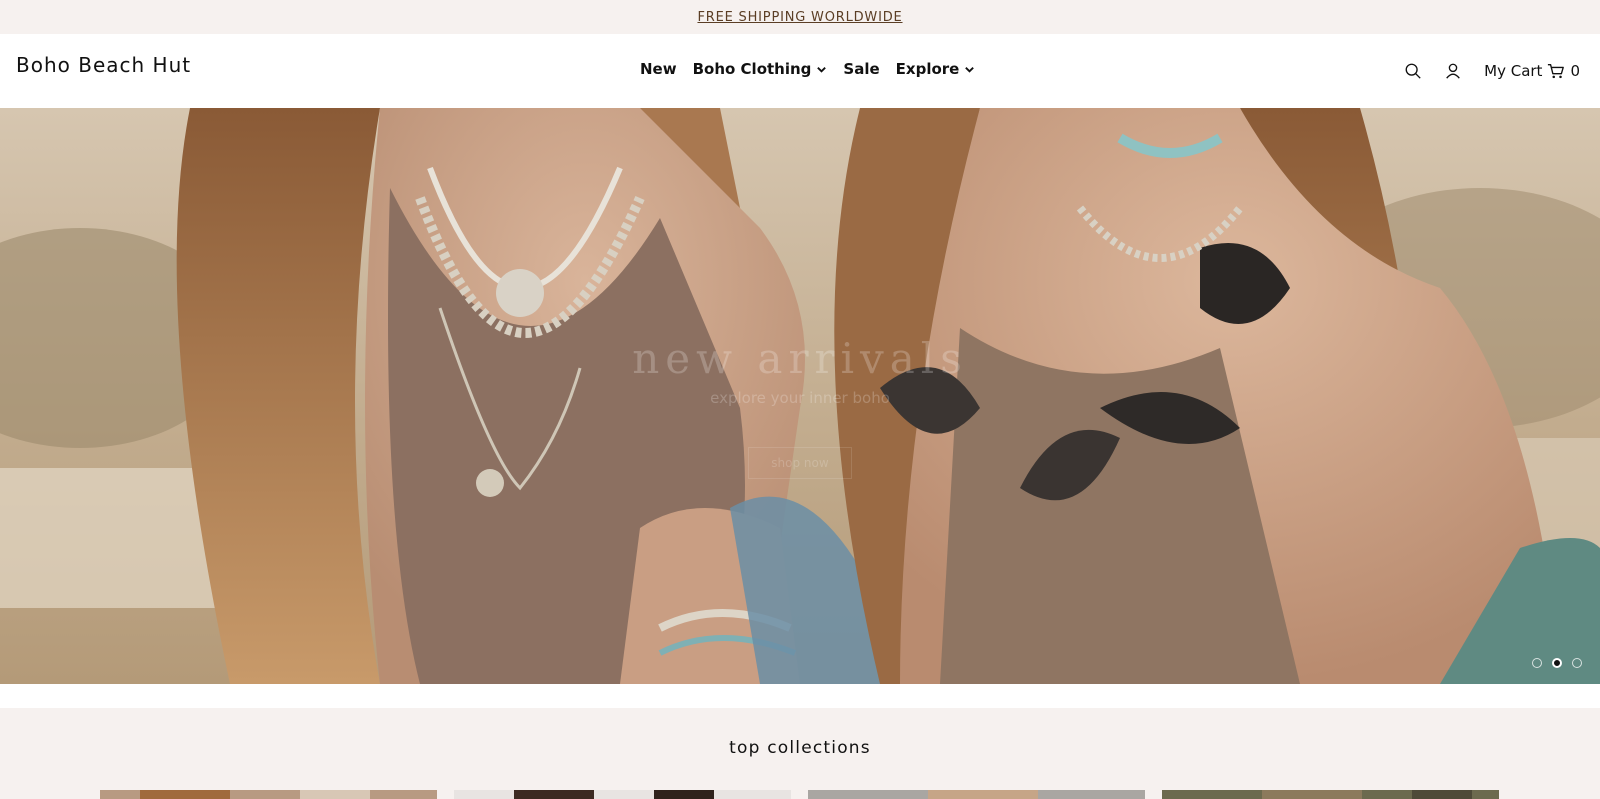 The height and width of the screenshot is (799, 1600). I want to click on header-actions: My Cart 0, so click(1492, 71).